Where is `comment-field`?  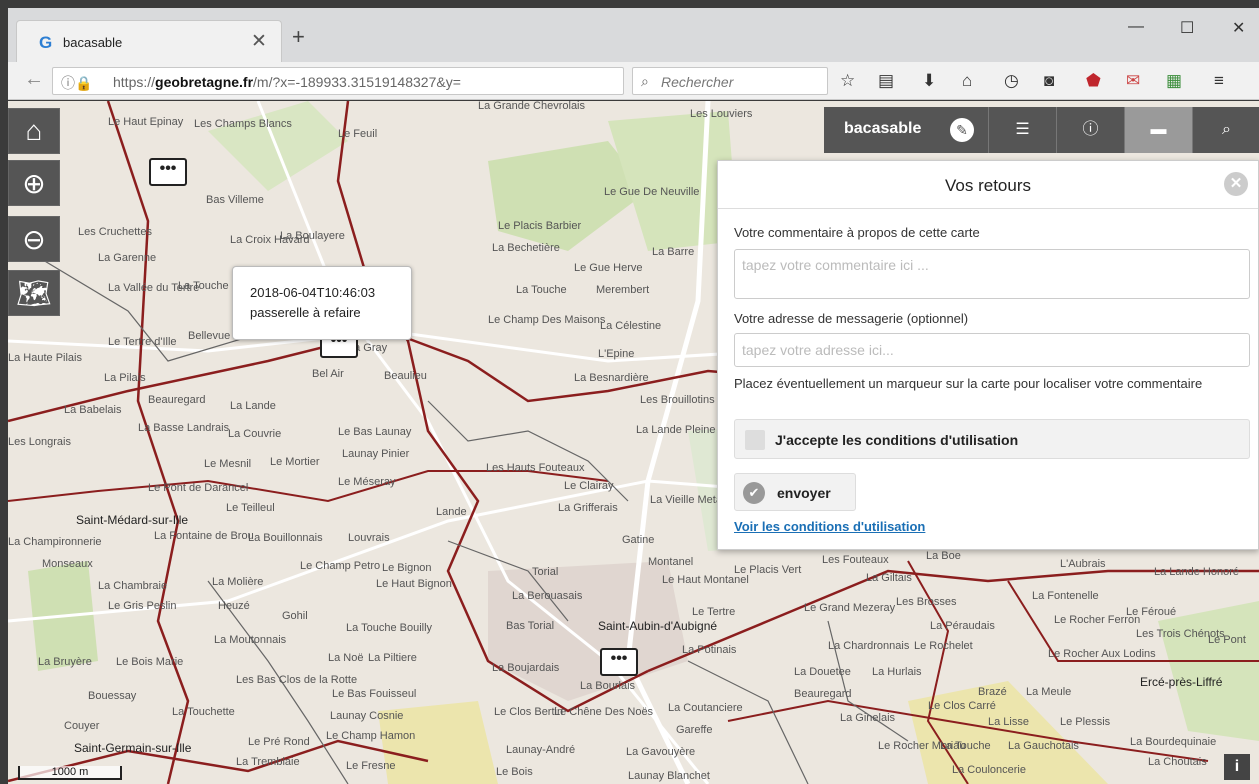
comment-field is located at coordinates (992, 274).